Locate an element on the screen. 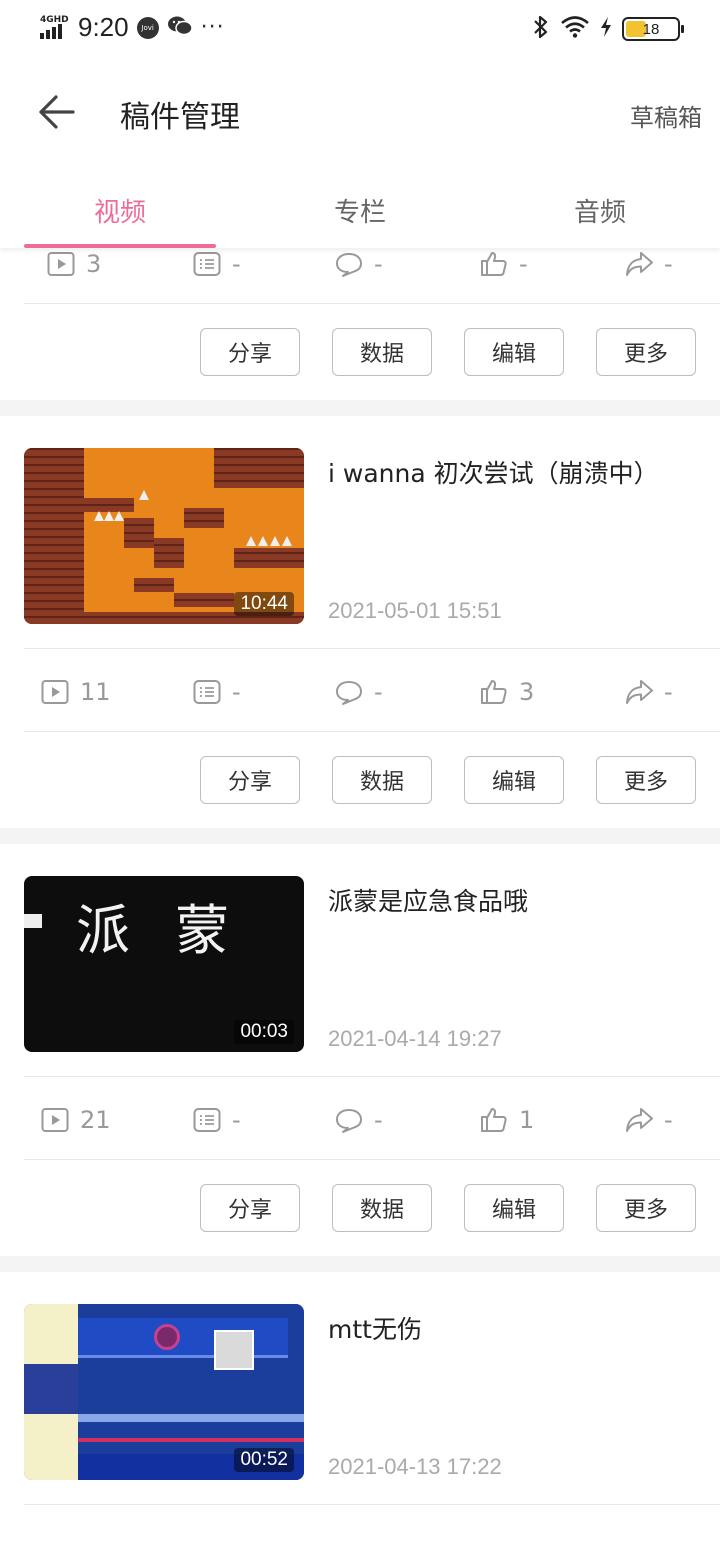 Image resolution: width=720 pixels, height=1544 pixels. stat-likes is located at coordinates (494, 1530).